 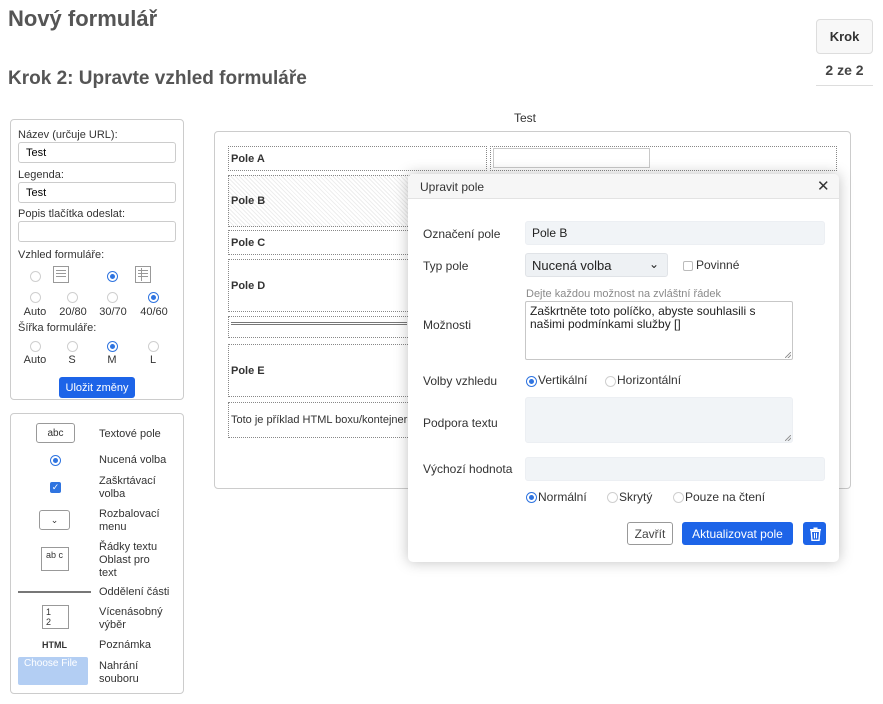 I want to click on update-field-button: Aktualizovat pole, so click(x=737, y=533).